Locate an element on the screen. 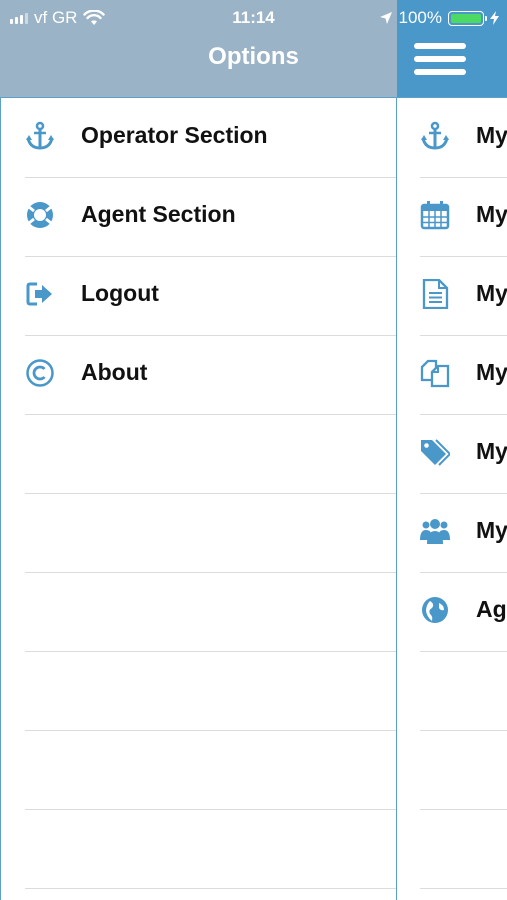 The height and width of the screenshot is (900, 507). status-right: 100% is located at coordinates (439, 18).